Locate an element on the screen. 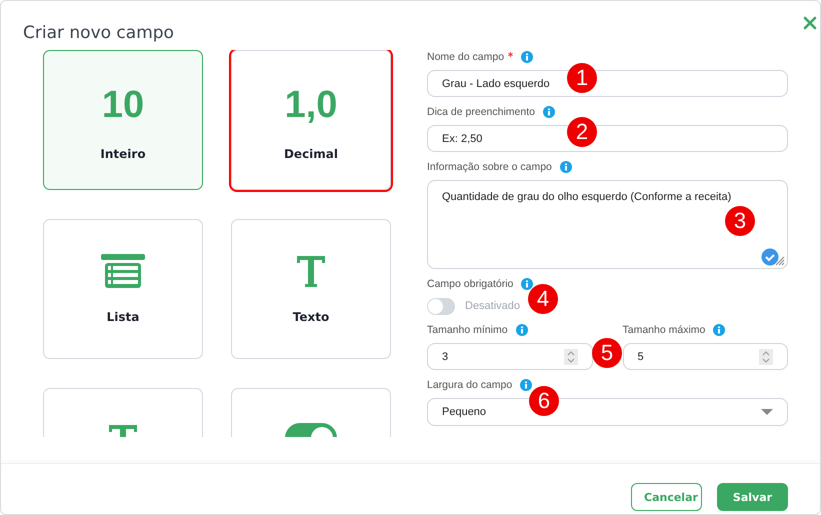  number-input: 3 is located at coordinates (509, 356).